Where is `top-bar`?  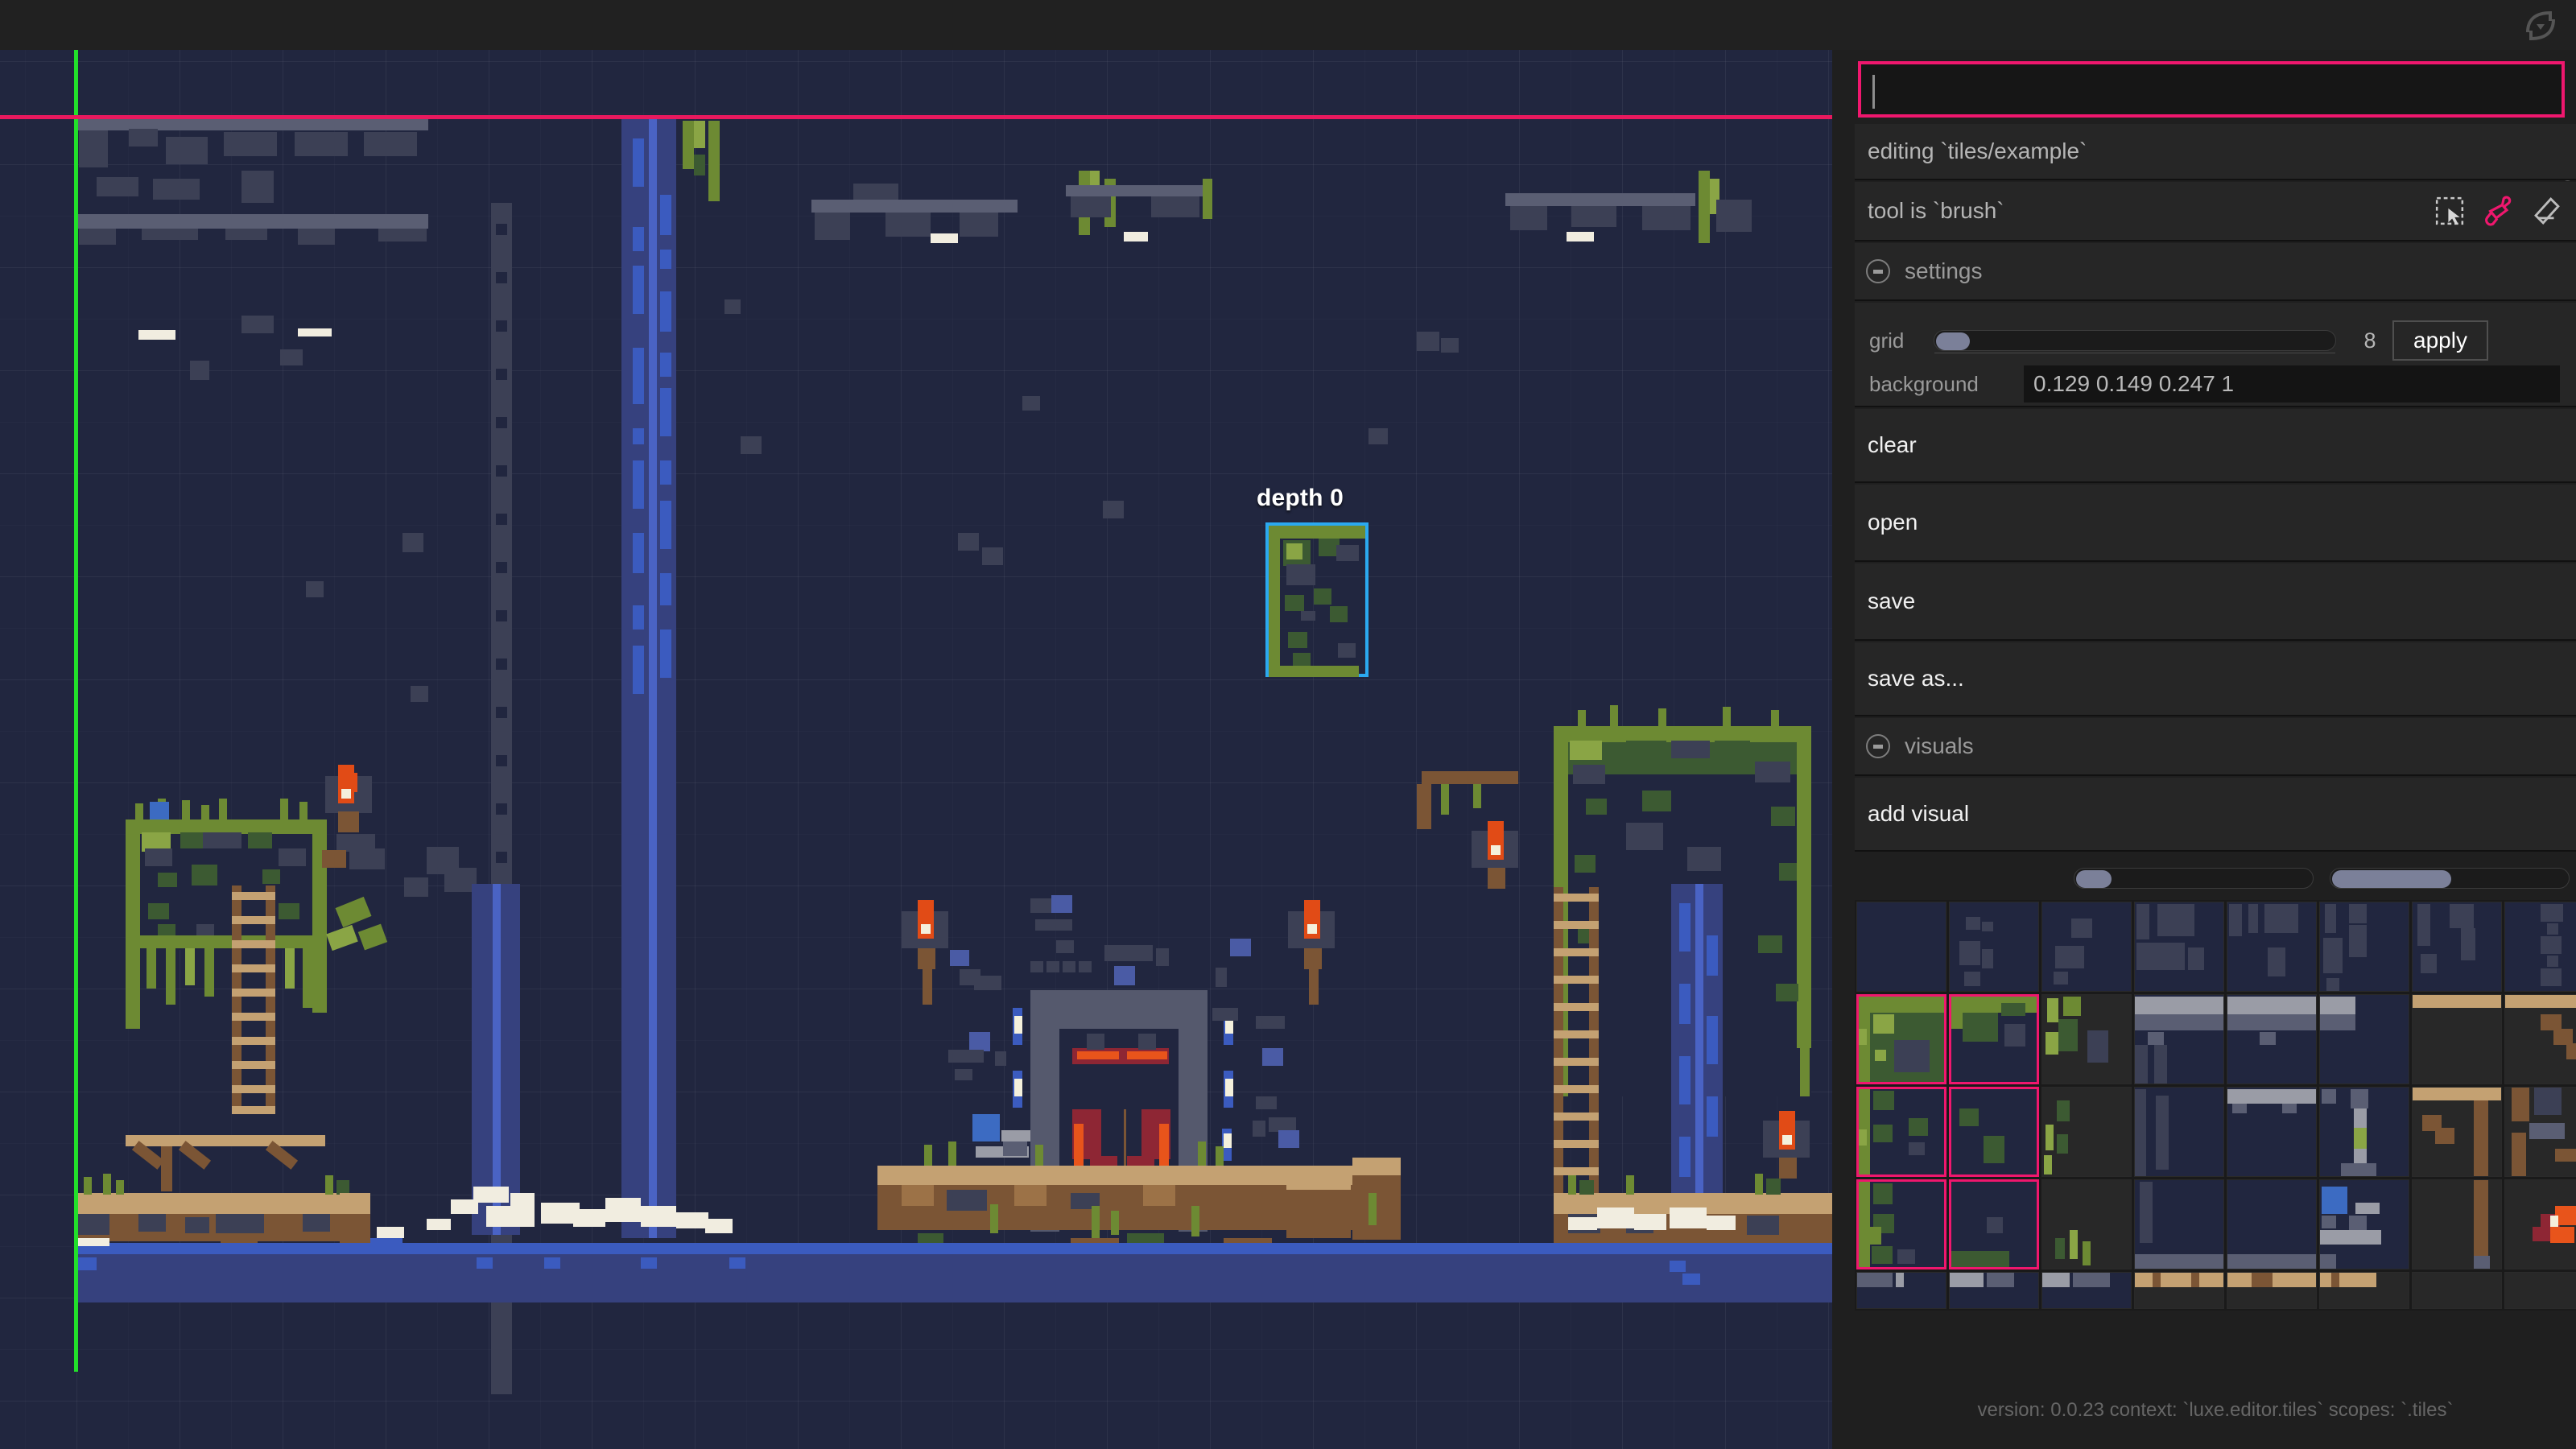 top-bar is located at coordinates (1288, 25).